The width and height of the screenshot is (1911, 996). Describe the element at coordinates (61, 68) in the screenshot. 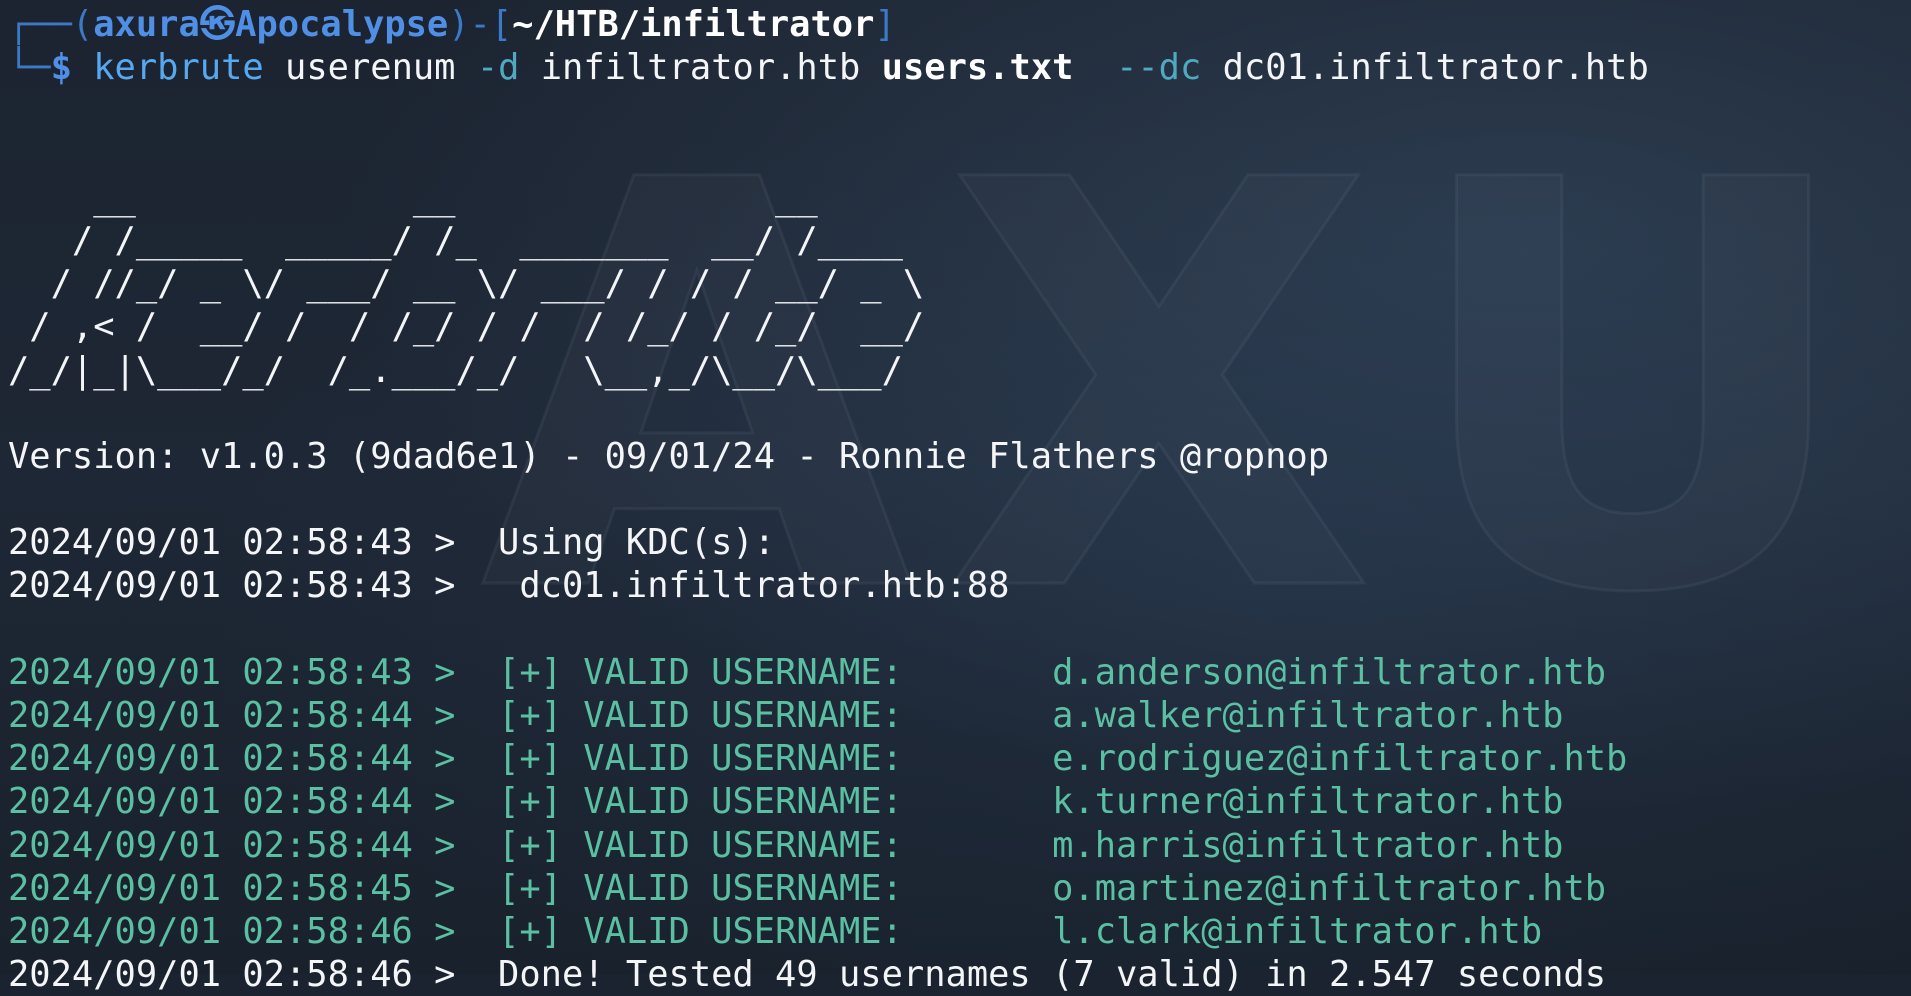

I see `prompt-dollar: $` at that location.